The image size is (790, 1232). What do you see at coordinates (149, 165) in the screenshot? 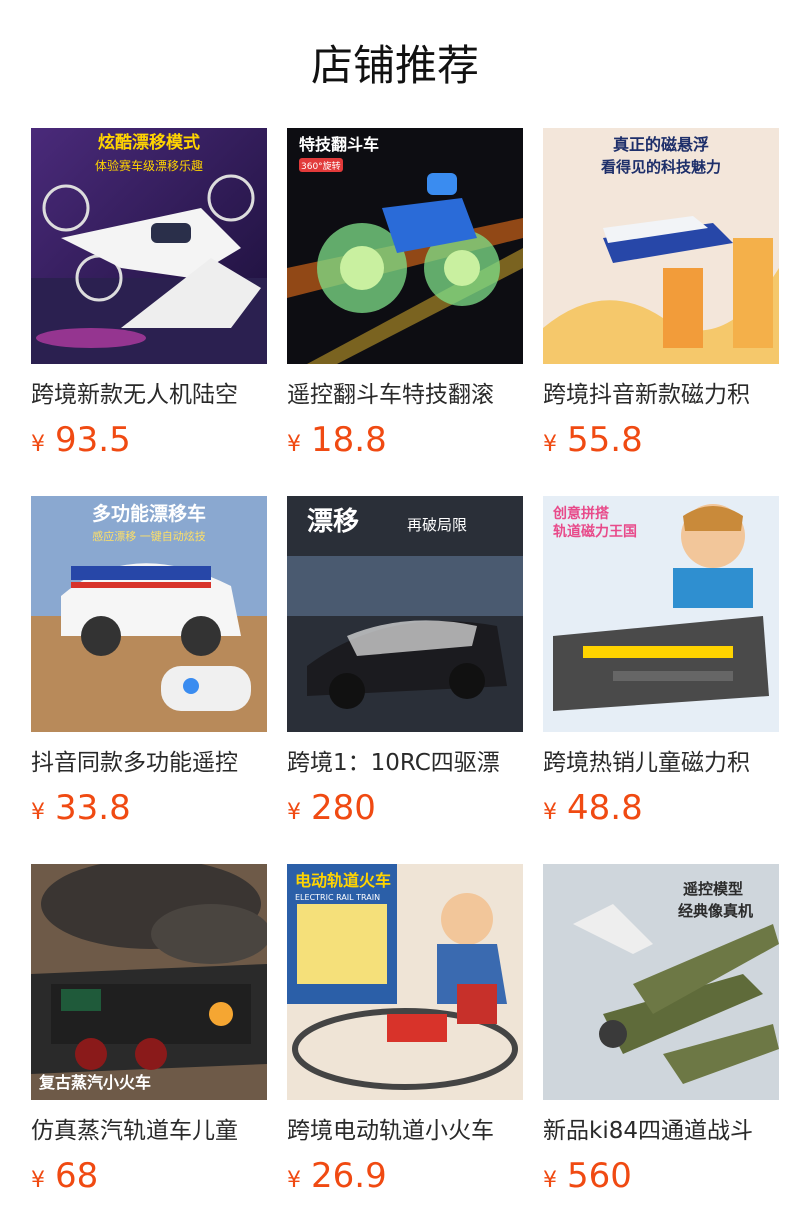
I see `svg-text: 体验赛车级漂移乐趣` at bounding box center [149, 165].